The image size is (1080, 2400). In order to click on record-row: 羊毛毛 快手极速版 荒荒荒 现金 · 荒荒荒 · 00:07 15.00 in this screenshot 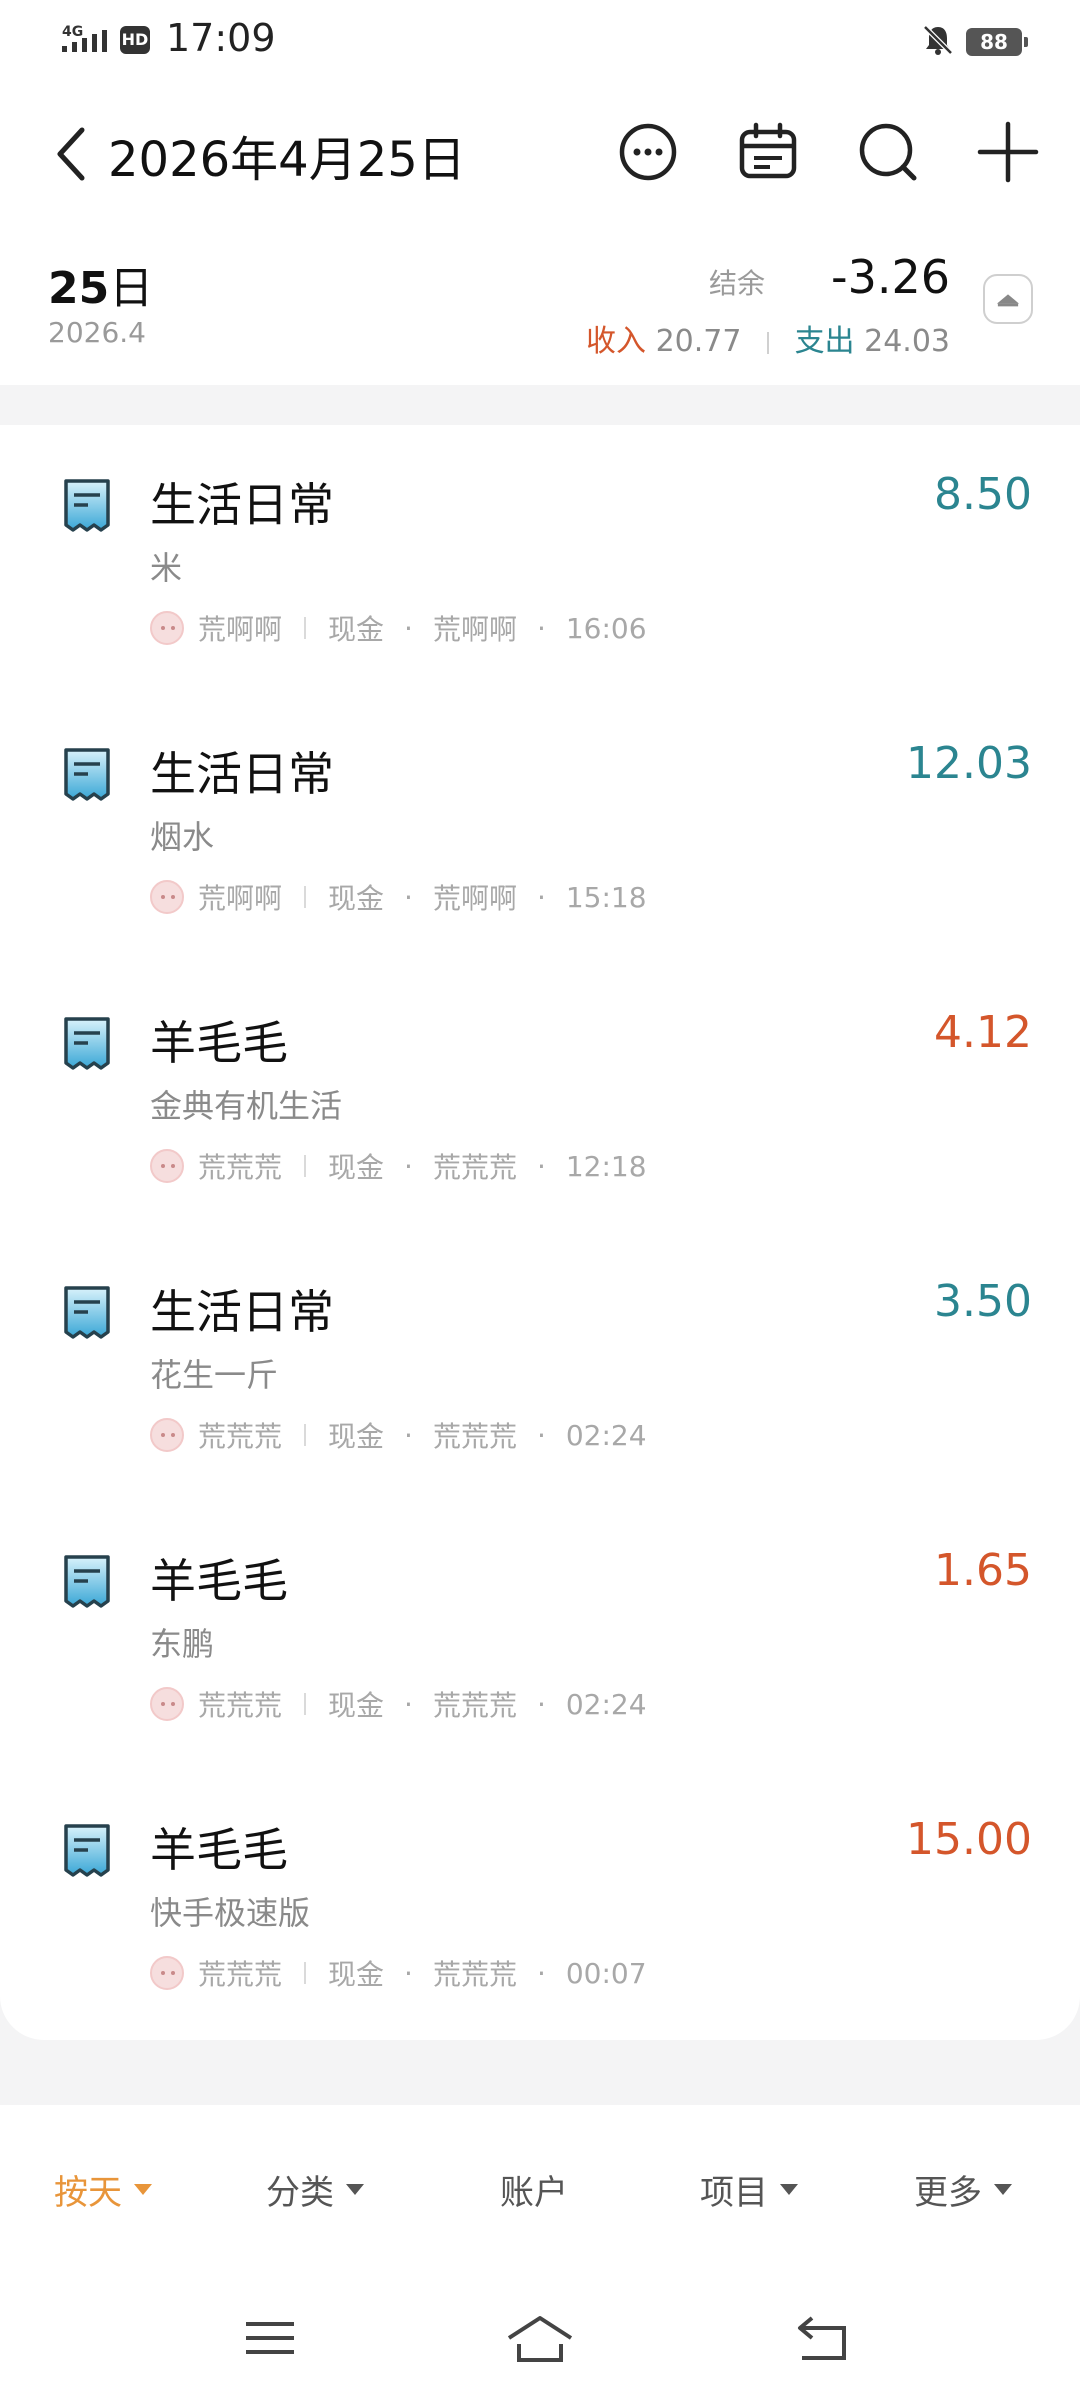, I will do `click(540, 1904)`.